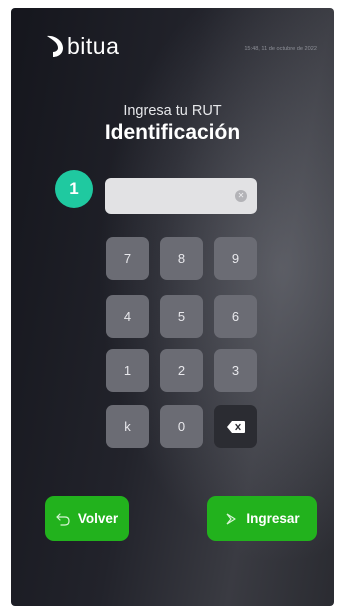 This screenshot has width=345, height=614. What do you see at coordinates (231, 518) in the screenshot?
I see `chevron-right-icon` at bounding box center [231, 518].